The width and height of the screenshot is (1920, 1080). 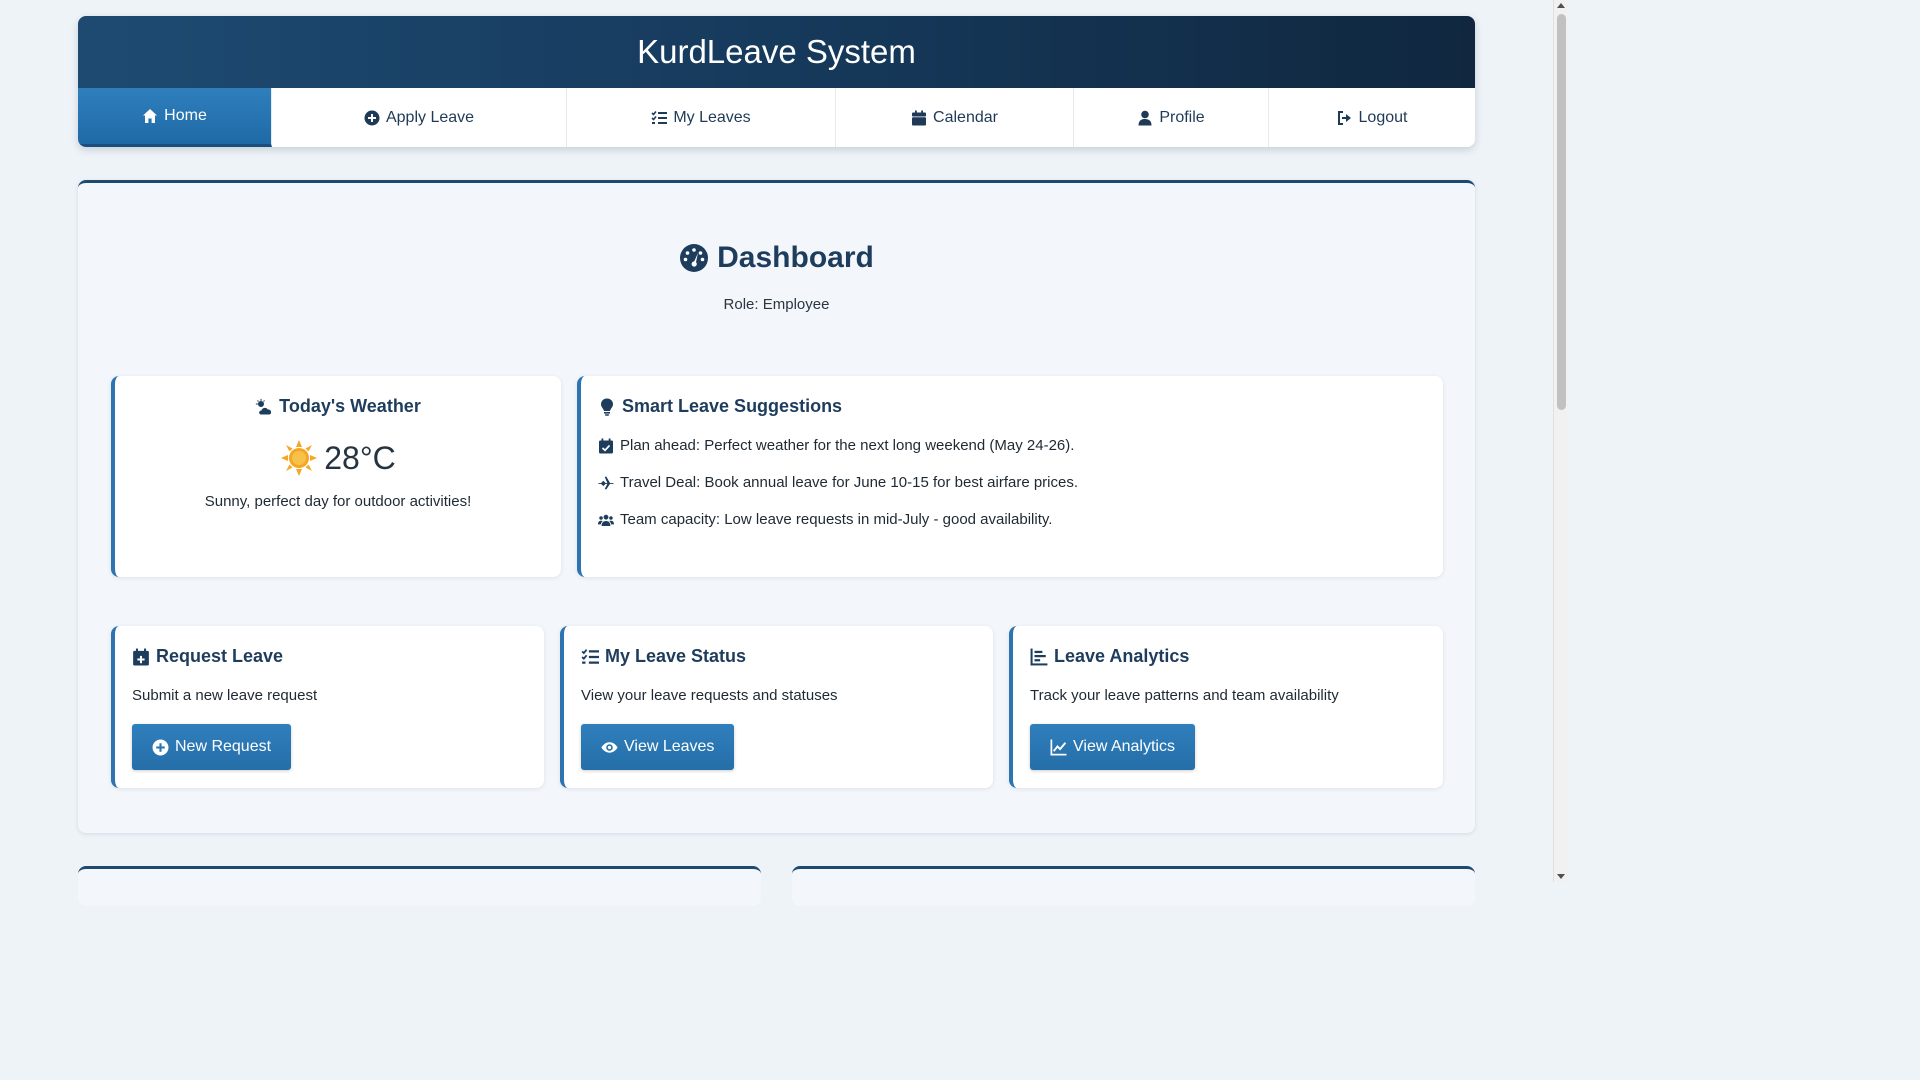 I want to click on leave-status-title-text: My Leave Status, so click(x=676, y=656).